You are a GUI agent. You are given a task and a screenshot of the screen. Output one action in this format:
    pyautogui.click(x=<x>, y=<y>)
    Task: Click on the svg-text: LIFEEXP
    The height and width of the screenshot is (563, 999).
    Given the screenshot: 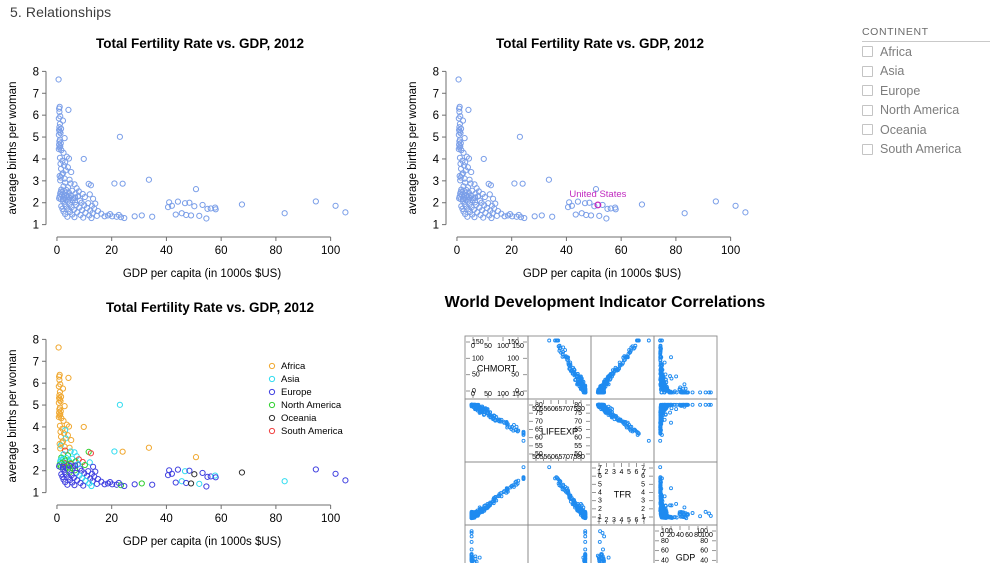 What is the action you would take?
    pyautogui.click(x=559, y=432)
    